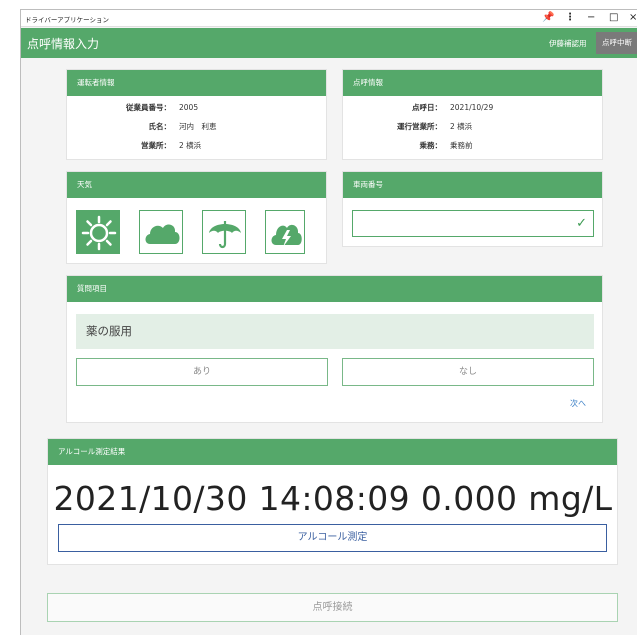  I want to click on window-title: ドライバーアプリケーション, so click(67, 20).